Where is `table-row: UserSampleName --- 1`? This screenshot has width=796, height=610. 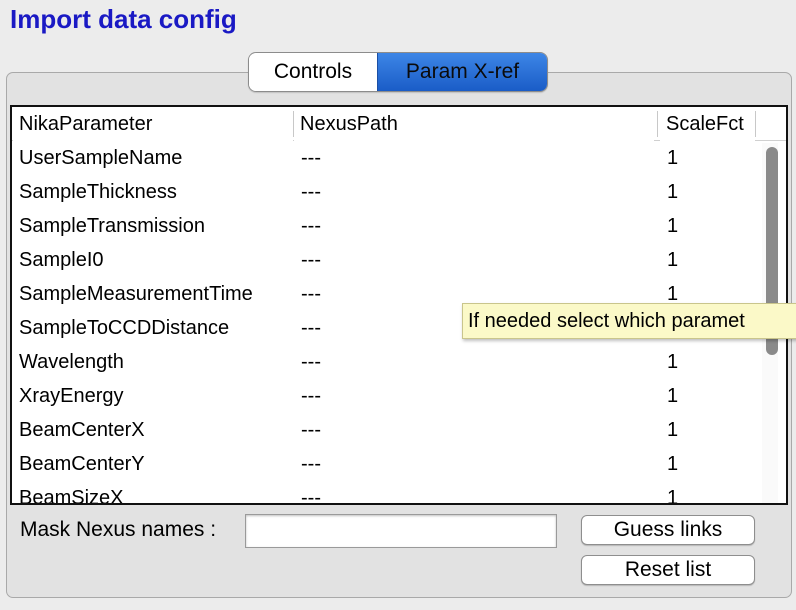 table-row: UserSampleName --- 1 is located at coordinates (399, 158).